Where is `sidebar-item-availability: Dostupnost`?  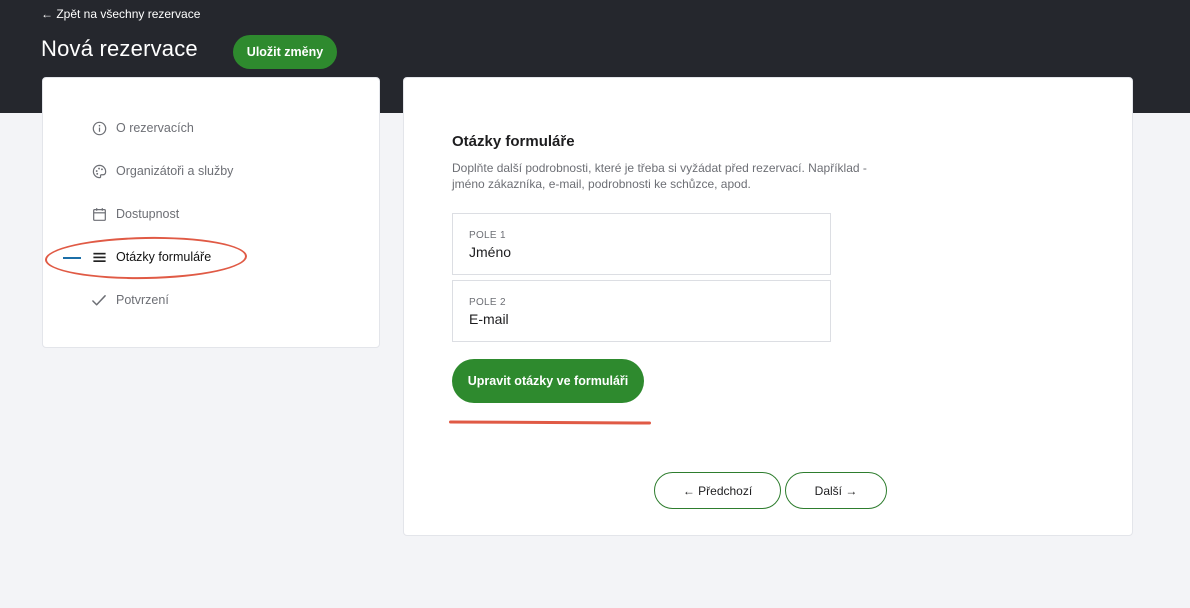 sidebar-item-availability: Dostupnost is located at coordinates (135, 214).